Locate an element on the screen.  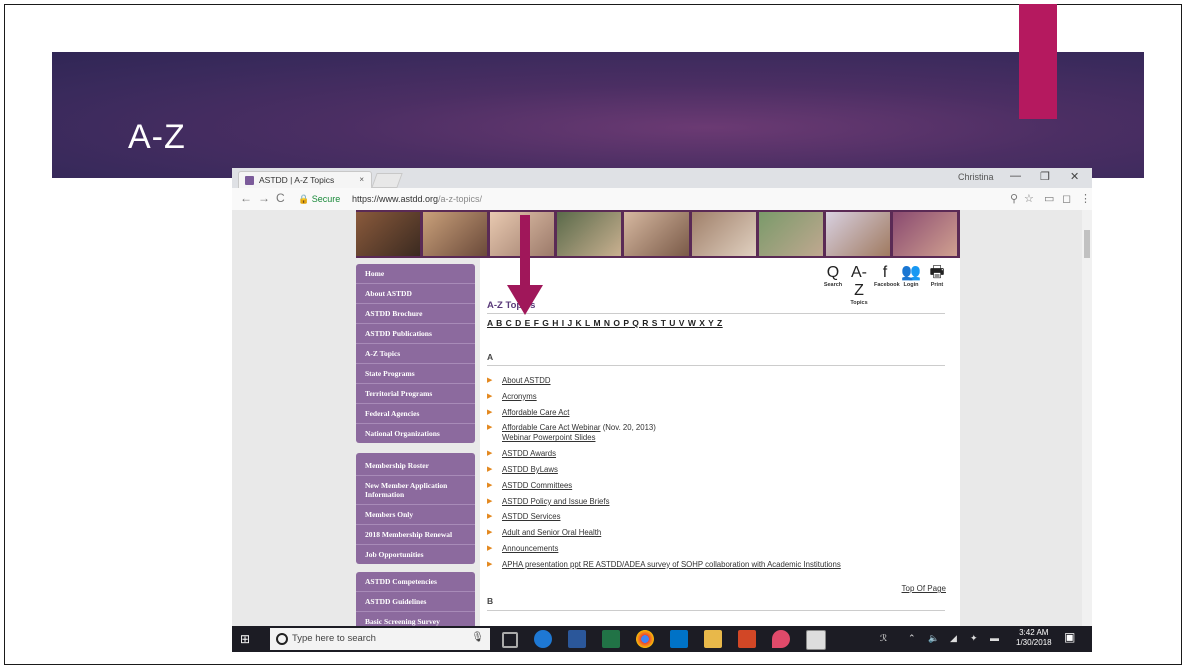
restore-icon: ❐ is located at coordinates (1045, 176).